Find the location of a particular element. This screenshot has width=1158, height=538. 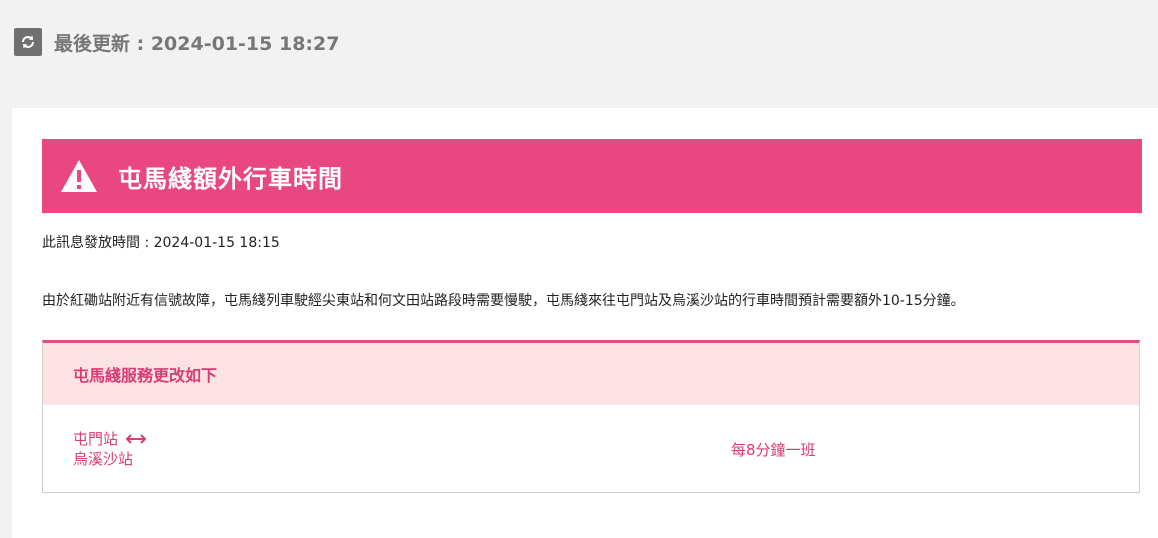

route-from: 屯門站 is located at coordinates (96, 439).